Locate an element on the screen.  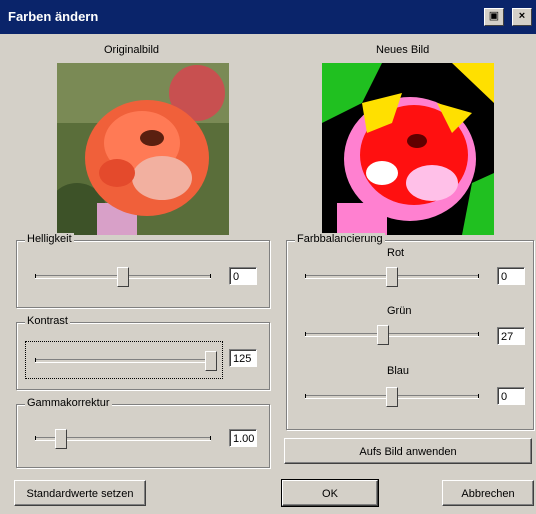
blue-input: 0 is located at coordinates (511, 396).